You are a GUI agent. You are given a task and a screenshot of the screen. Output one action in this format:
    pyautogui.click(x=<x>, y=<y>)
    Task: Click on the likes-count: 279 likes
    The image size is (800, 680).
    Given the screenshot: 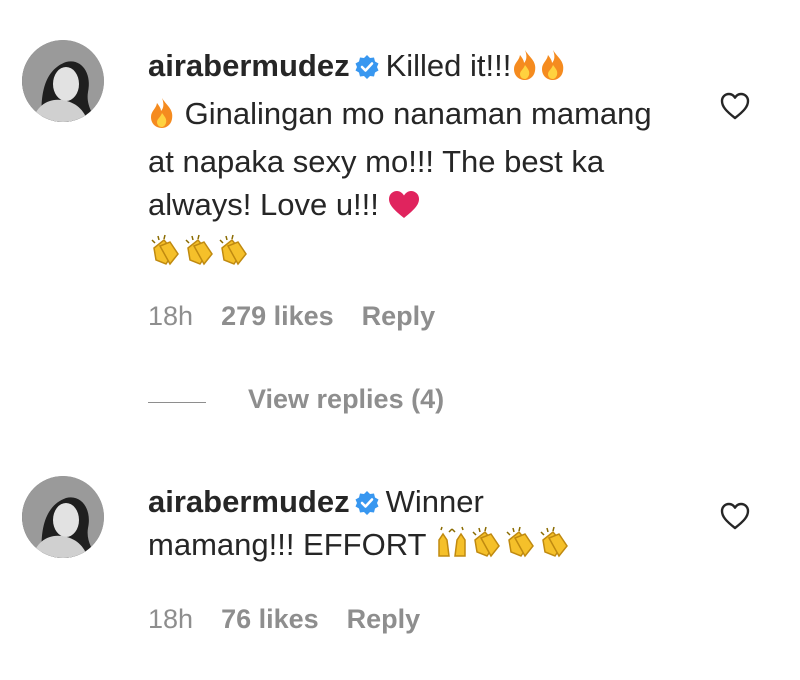 What is the action you would take?
    pyautogui.click(x=277, y=316)
    